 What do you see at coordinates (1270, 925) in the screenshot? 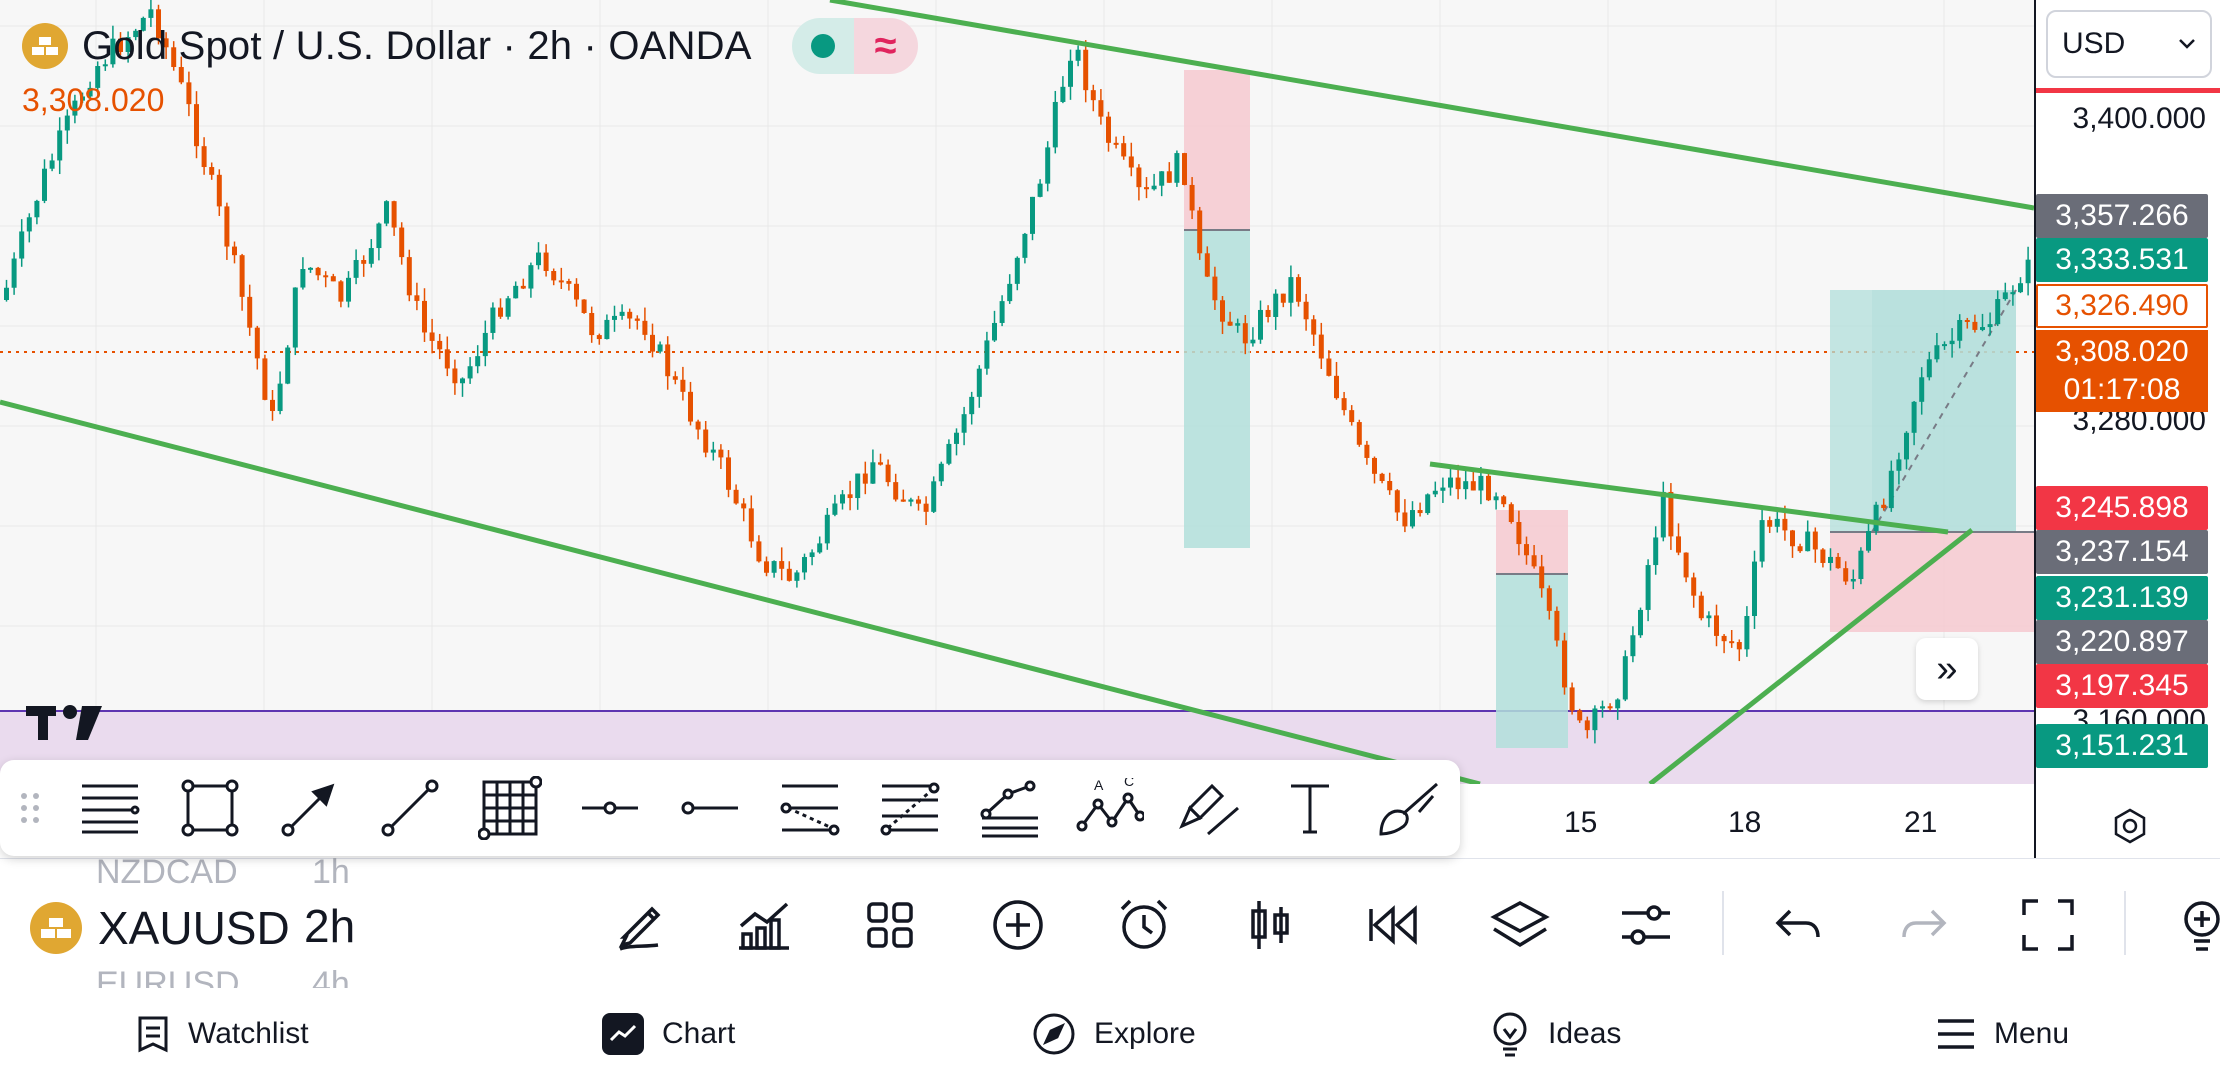
I see `chart-type-candles-icon` at bounding box center [1270, 925].